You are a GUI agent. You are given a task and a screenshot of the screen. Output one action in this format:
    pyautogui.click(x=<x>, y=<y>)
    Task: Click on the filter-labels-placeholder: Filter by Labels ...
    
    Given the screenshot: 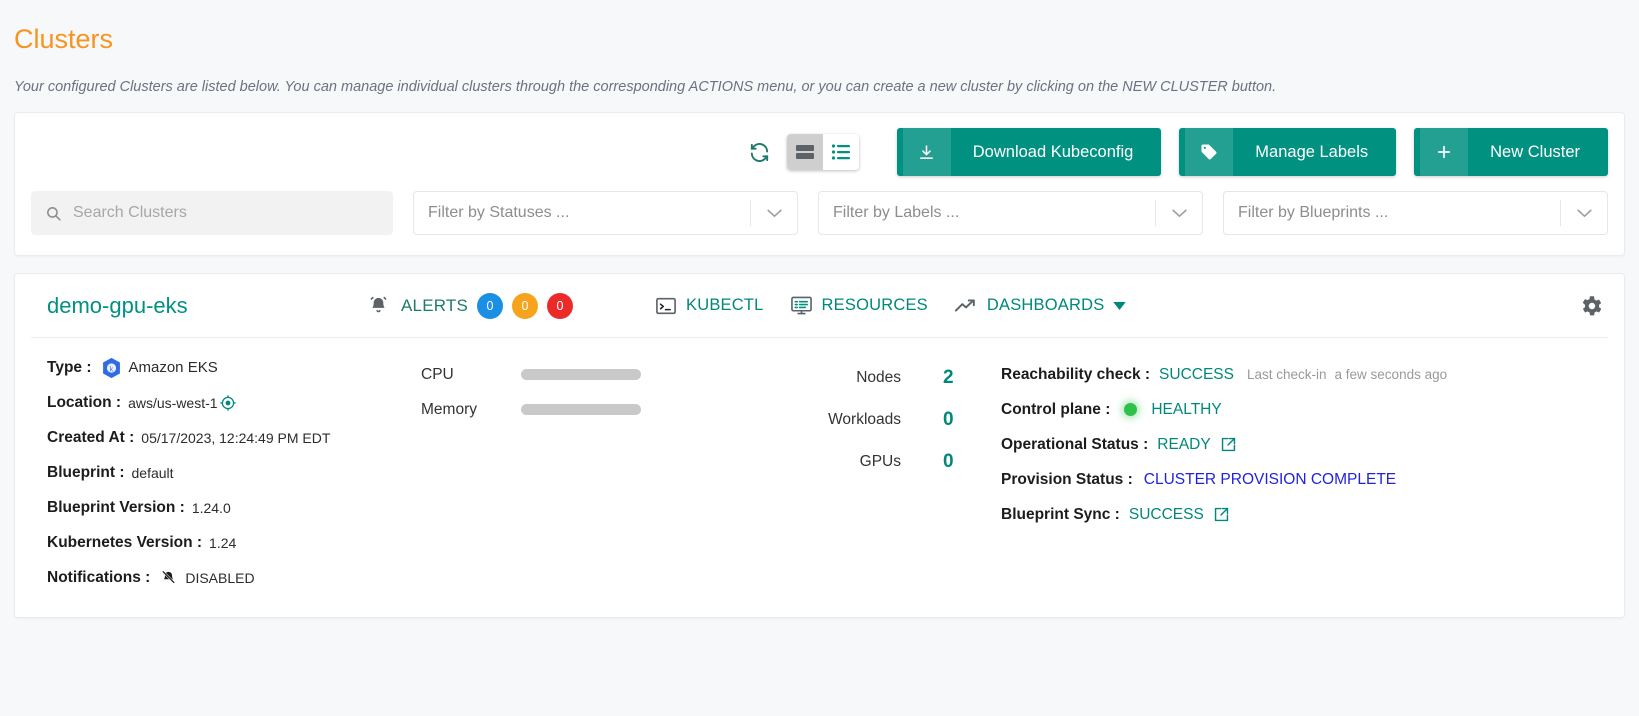 What is the action you would take?
    pyautogui.click(x=896, y=212)
    